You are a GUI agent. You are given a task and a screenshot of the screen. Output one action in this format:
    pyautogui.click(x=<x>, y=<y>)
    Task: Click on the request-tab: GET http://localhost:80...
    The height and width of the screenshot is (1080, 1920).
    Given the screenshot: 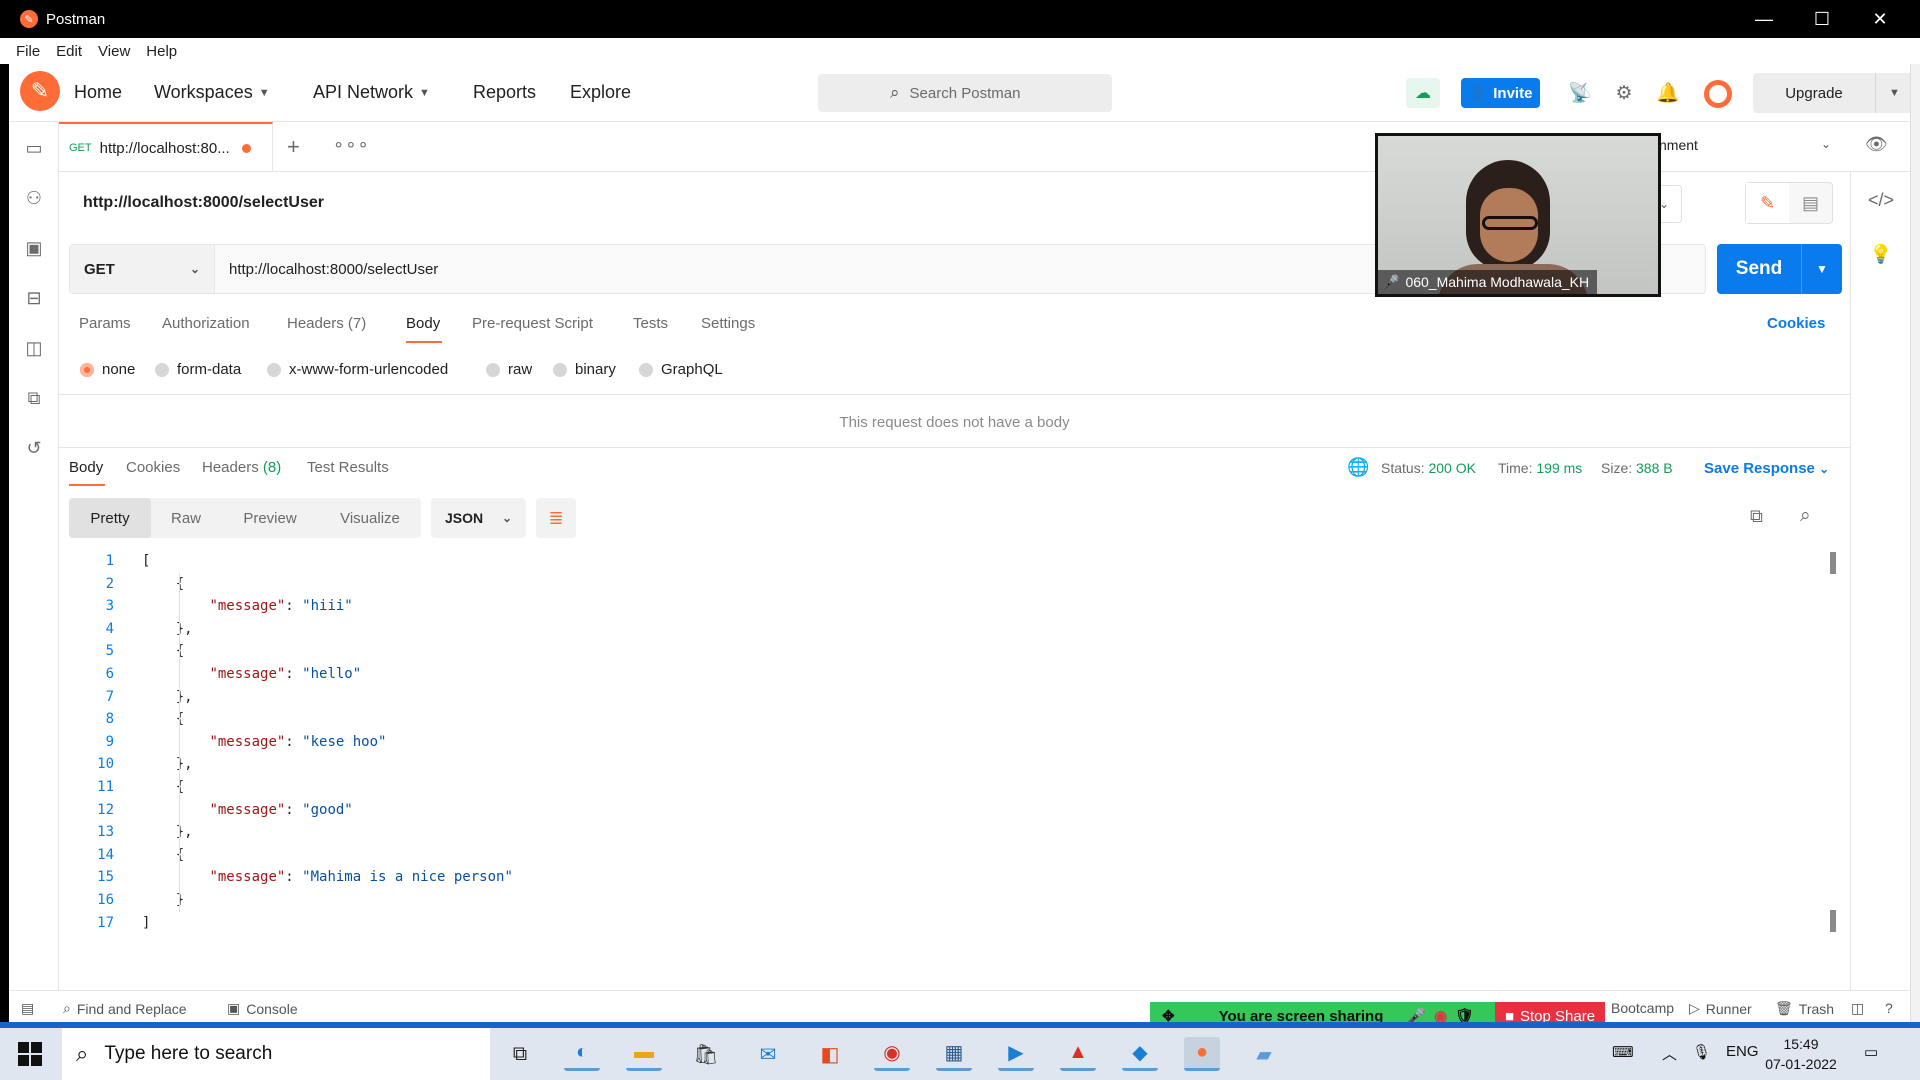 What is the action you would take?
    pyautogui.click(x=166, y=147)
    